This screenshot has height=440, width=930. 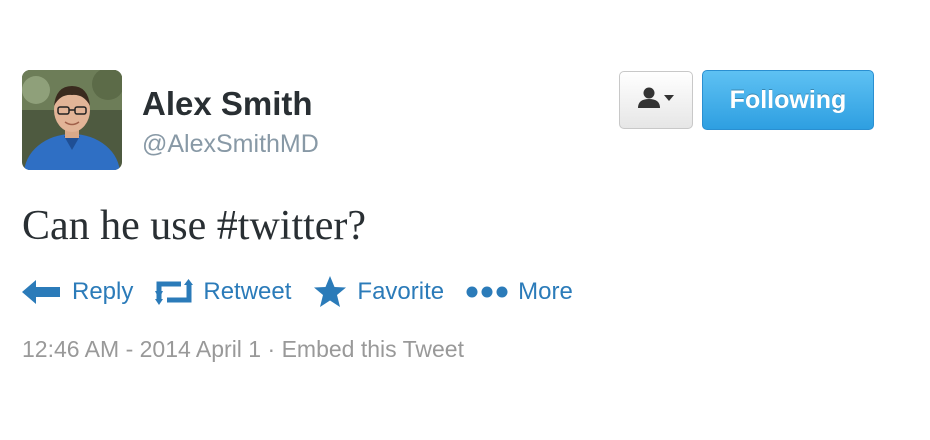 I want to click on user-actions-dropdown, so click(x=656, y=100).